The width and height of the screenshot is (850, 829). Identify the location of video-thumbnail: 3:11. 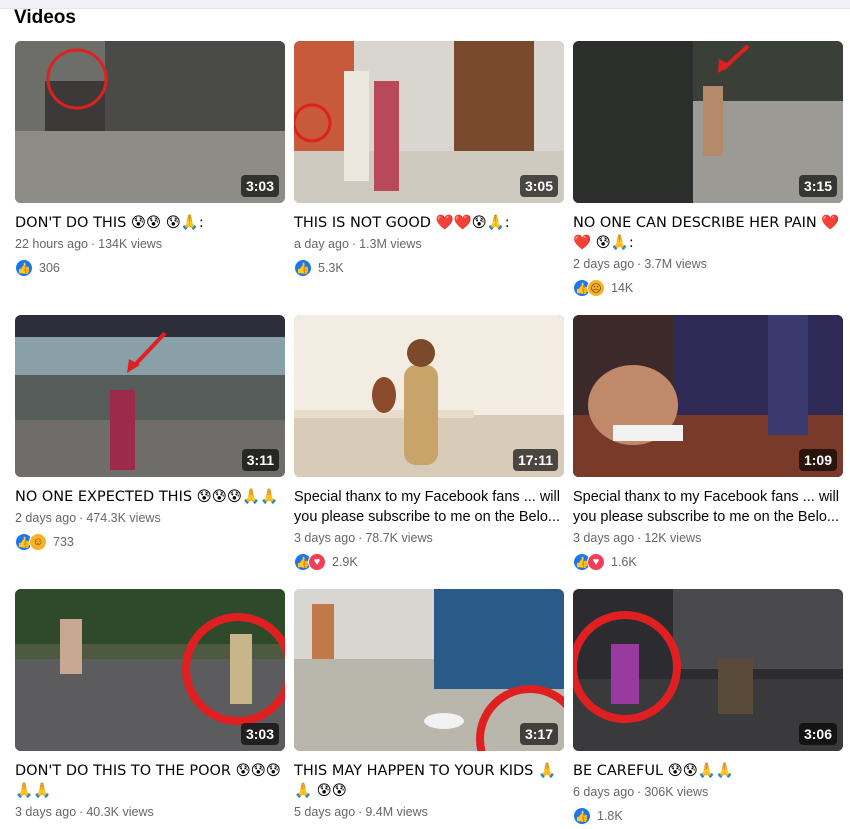
(150, 396).